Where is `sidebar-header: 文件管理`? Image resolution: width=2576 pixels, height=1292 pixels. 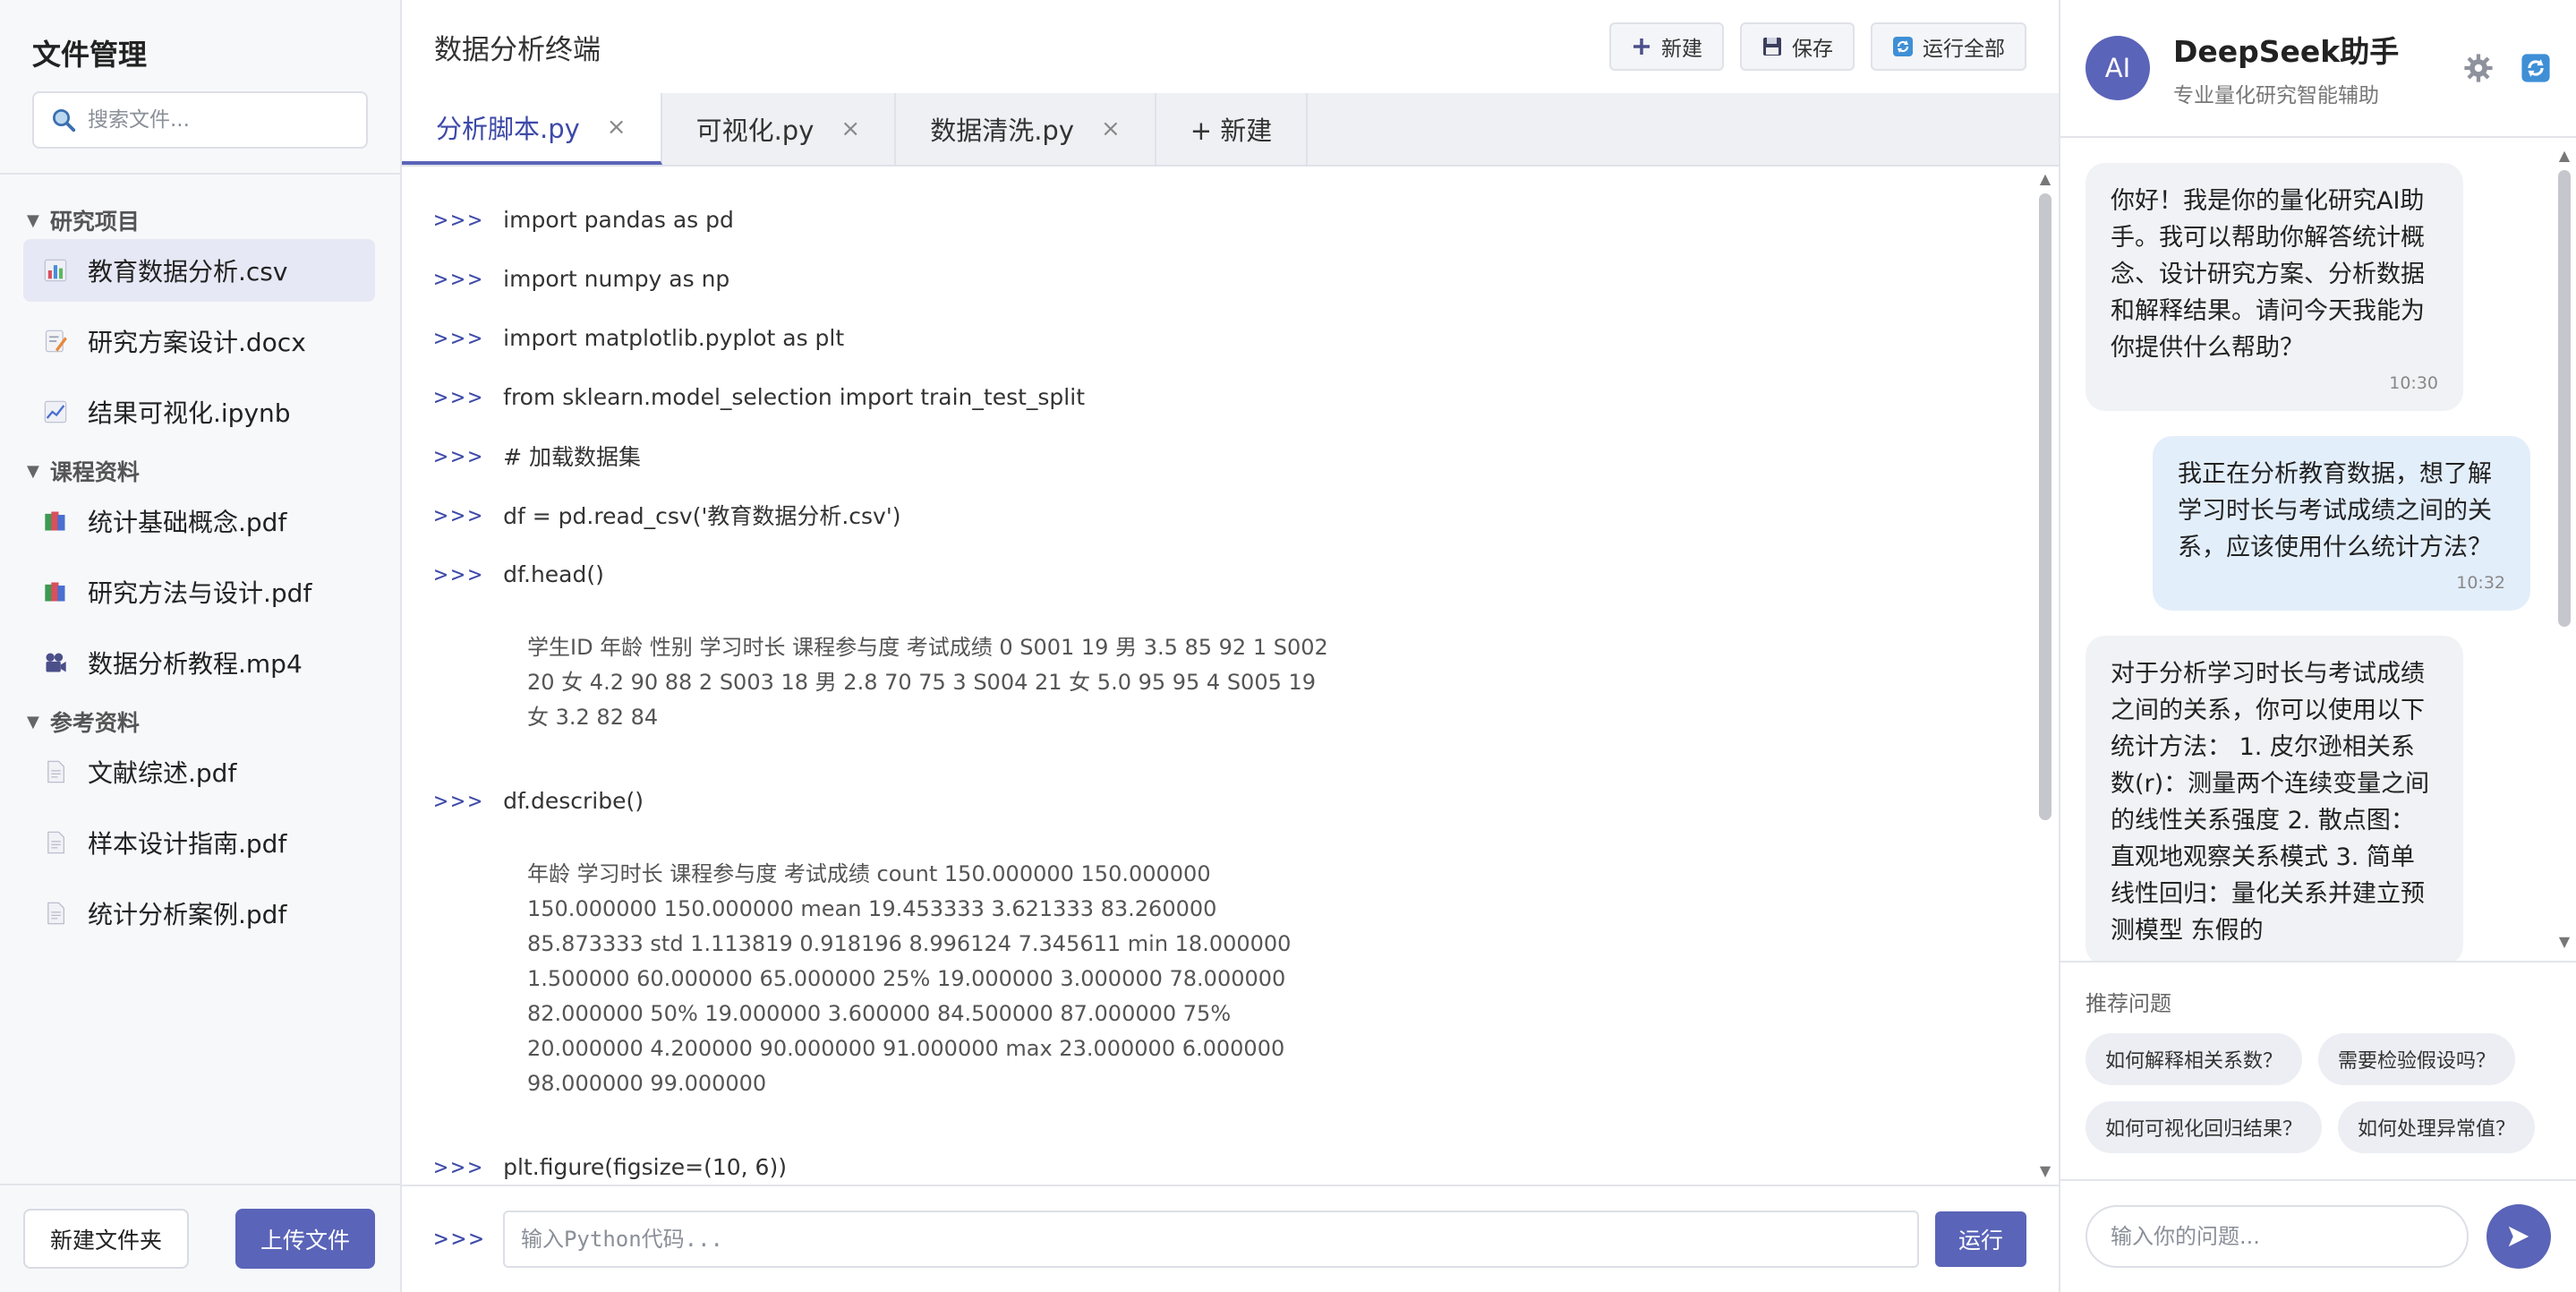 sidebar-header: 文件管理 is located at coordinates (200, 87).